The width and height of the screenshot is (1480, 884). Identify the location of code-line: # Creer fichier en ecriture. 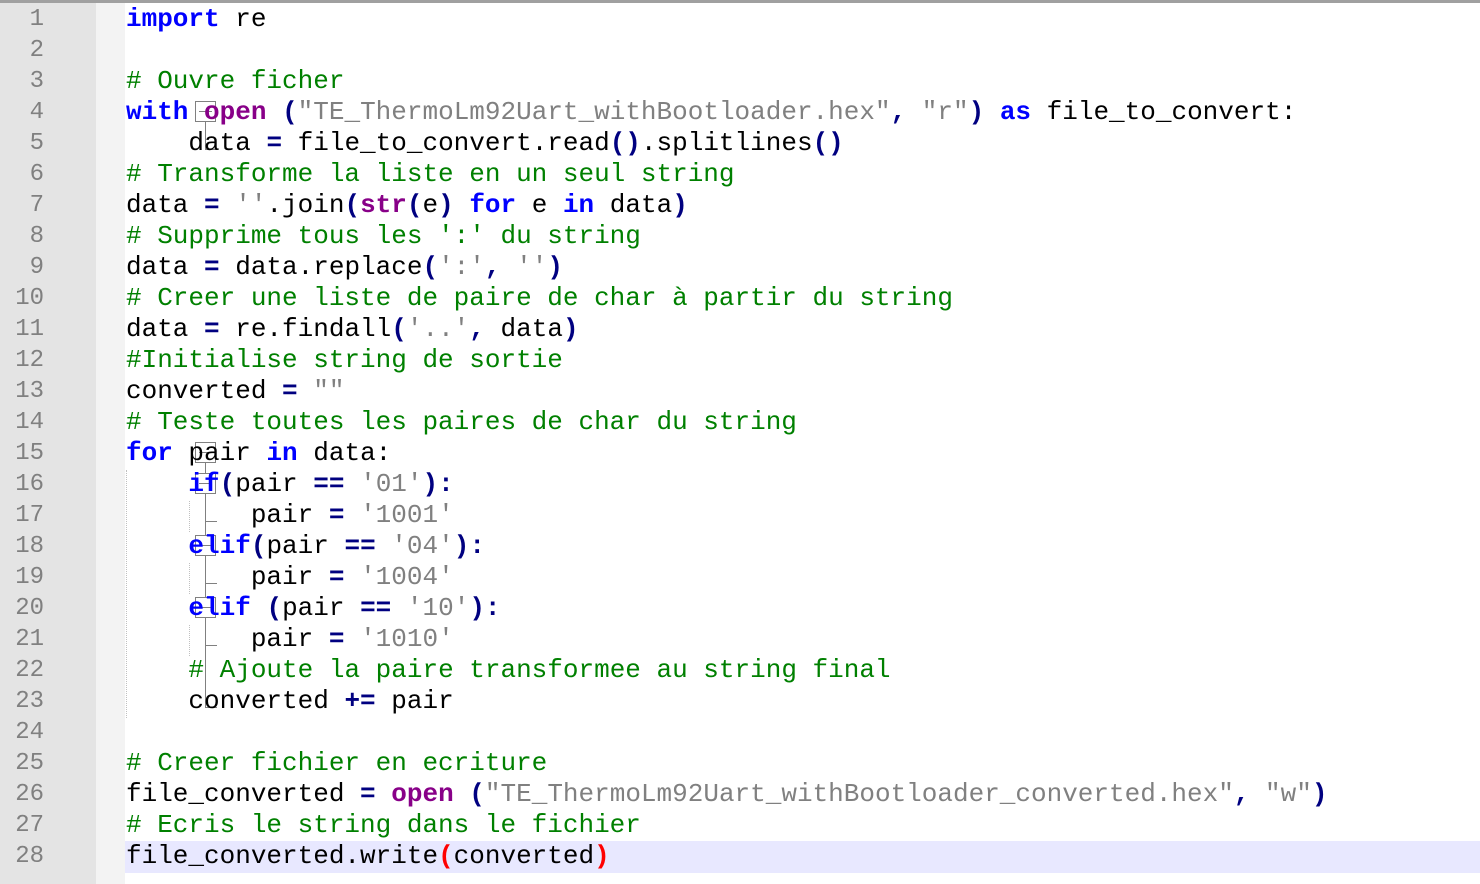
(336, 763).